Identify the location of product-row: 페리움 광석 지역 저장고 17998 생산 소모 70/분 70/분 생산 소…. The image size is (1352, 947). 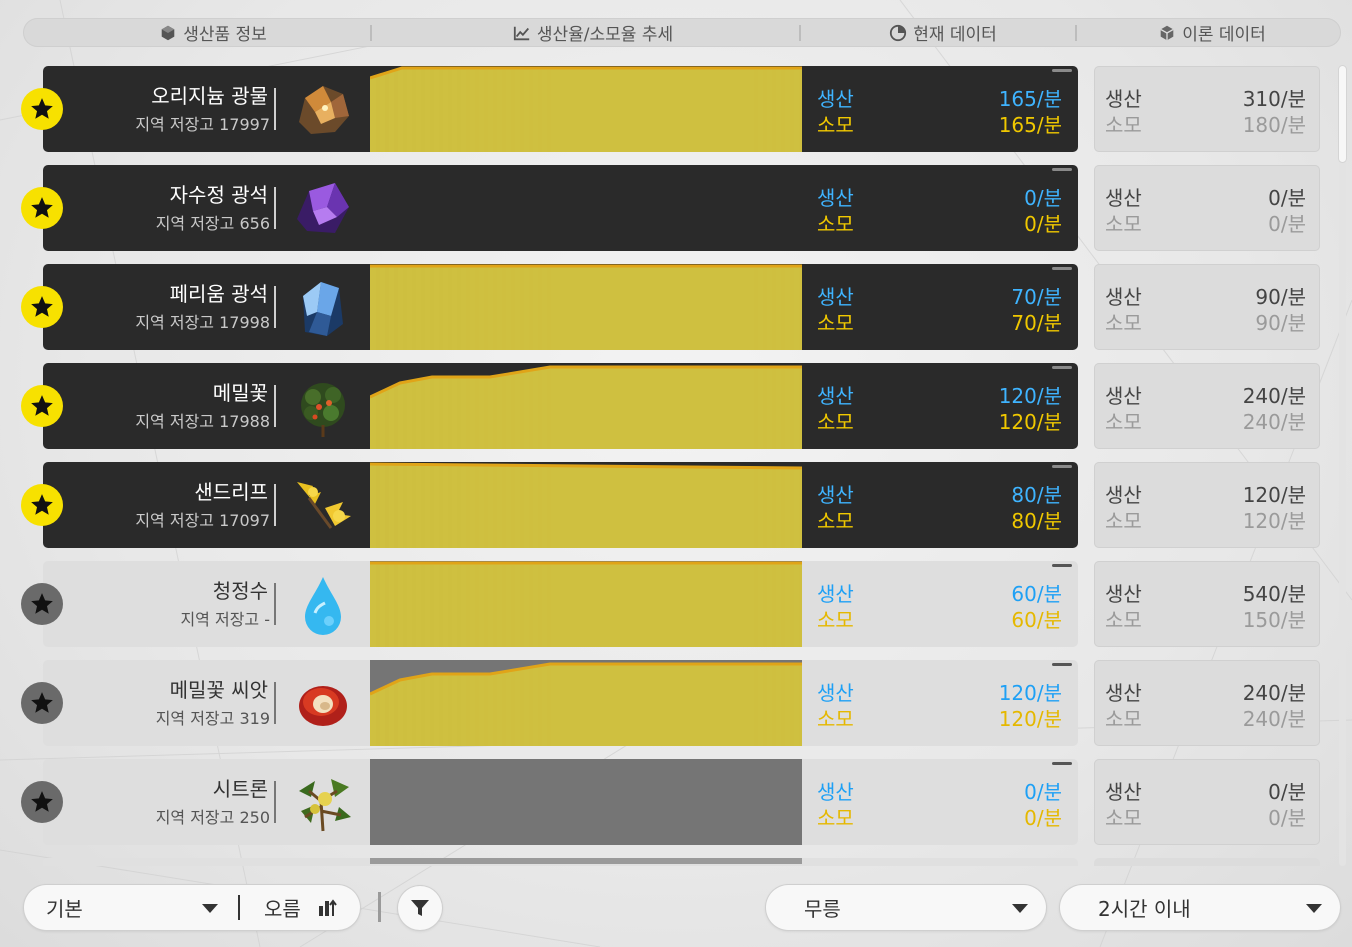
(676, 307).